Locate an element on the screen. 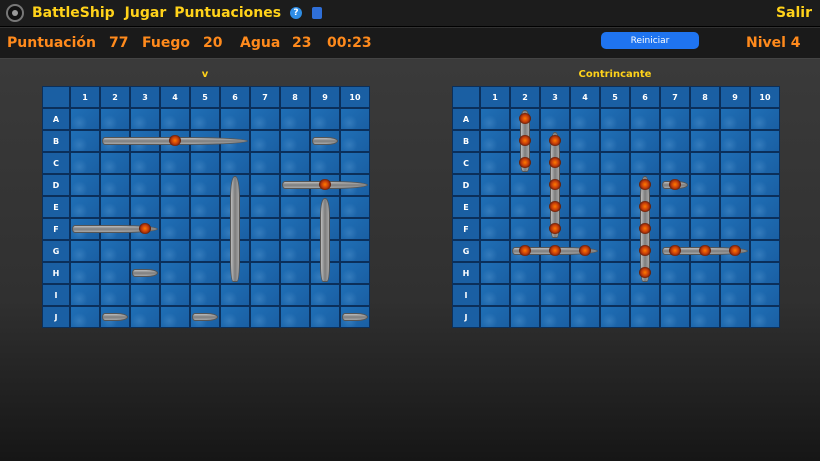 Image resolution: width=820 pixels, height=461 pixels. brand-link: BattleShip is located at coordinates (73, 13).